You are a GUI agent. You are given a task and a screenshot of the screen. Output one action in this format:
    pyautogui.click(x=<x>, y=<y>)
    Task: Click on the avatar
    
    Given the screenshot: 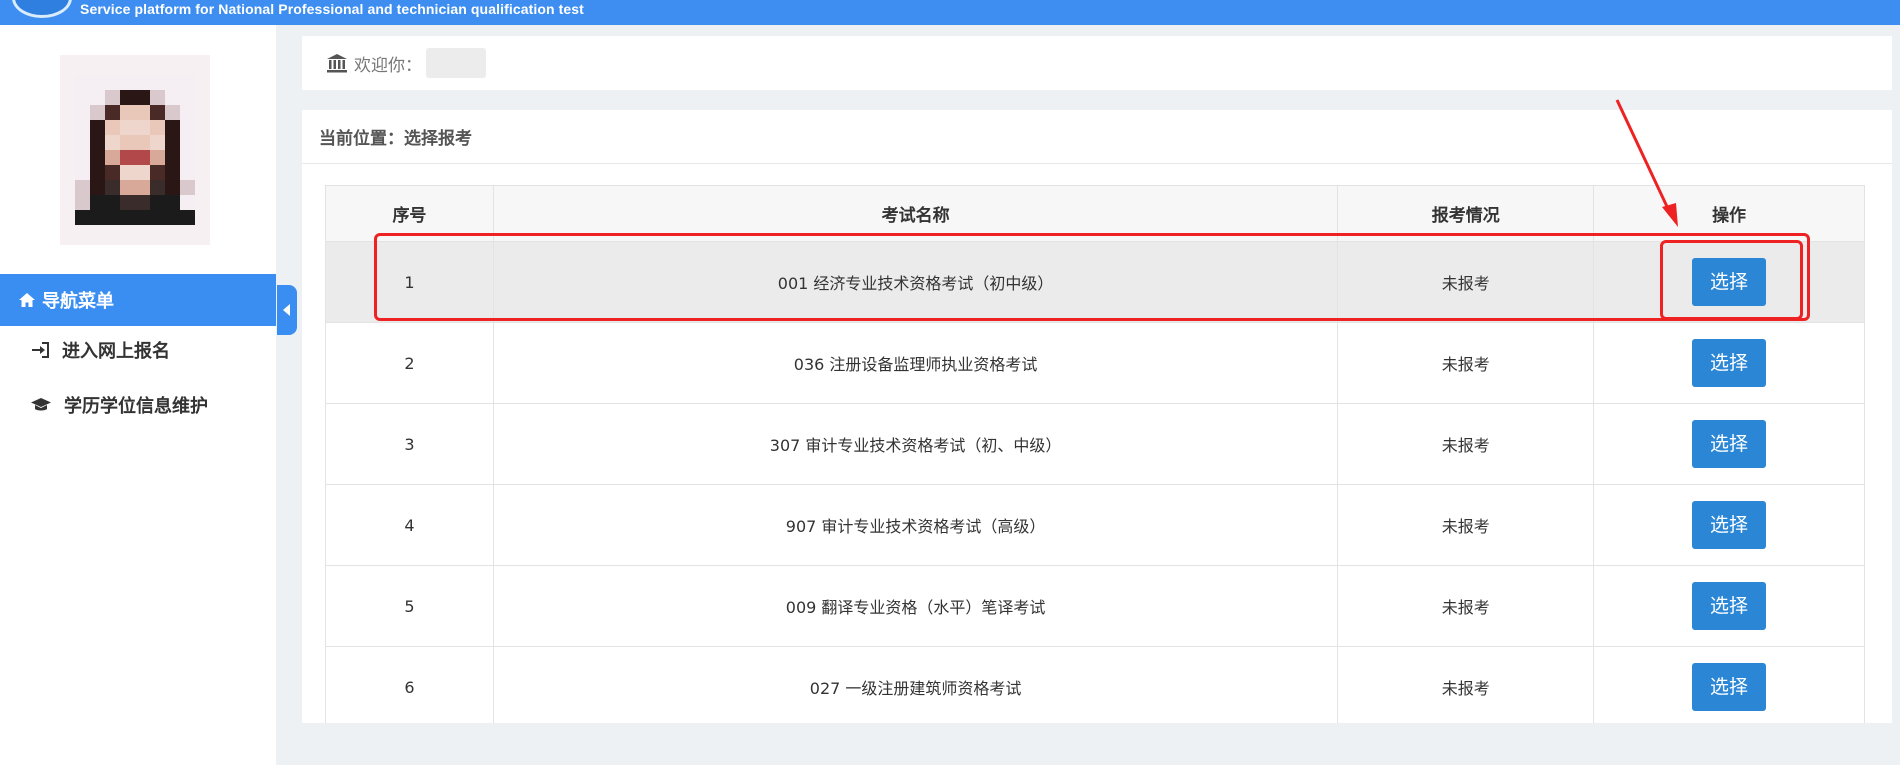 What is the action you would take?
    pyautogui.click(x=135, y=150)
    